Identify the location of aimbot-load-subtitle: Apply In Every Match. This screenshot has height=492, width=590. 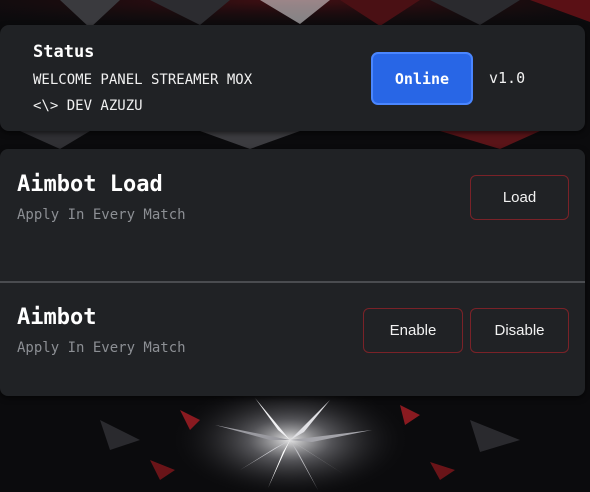
(101, 215).